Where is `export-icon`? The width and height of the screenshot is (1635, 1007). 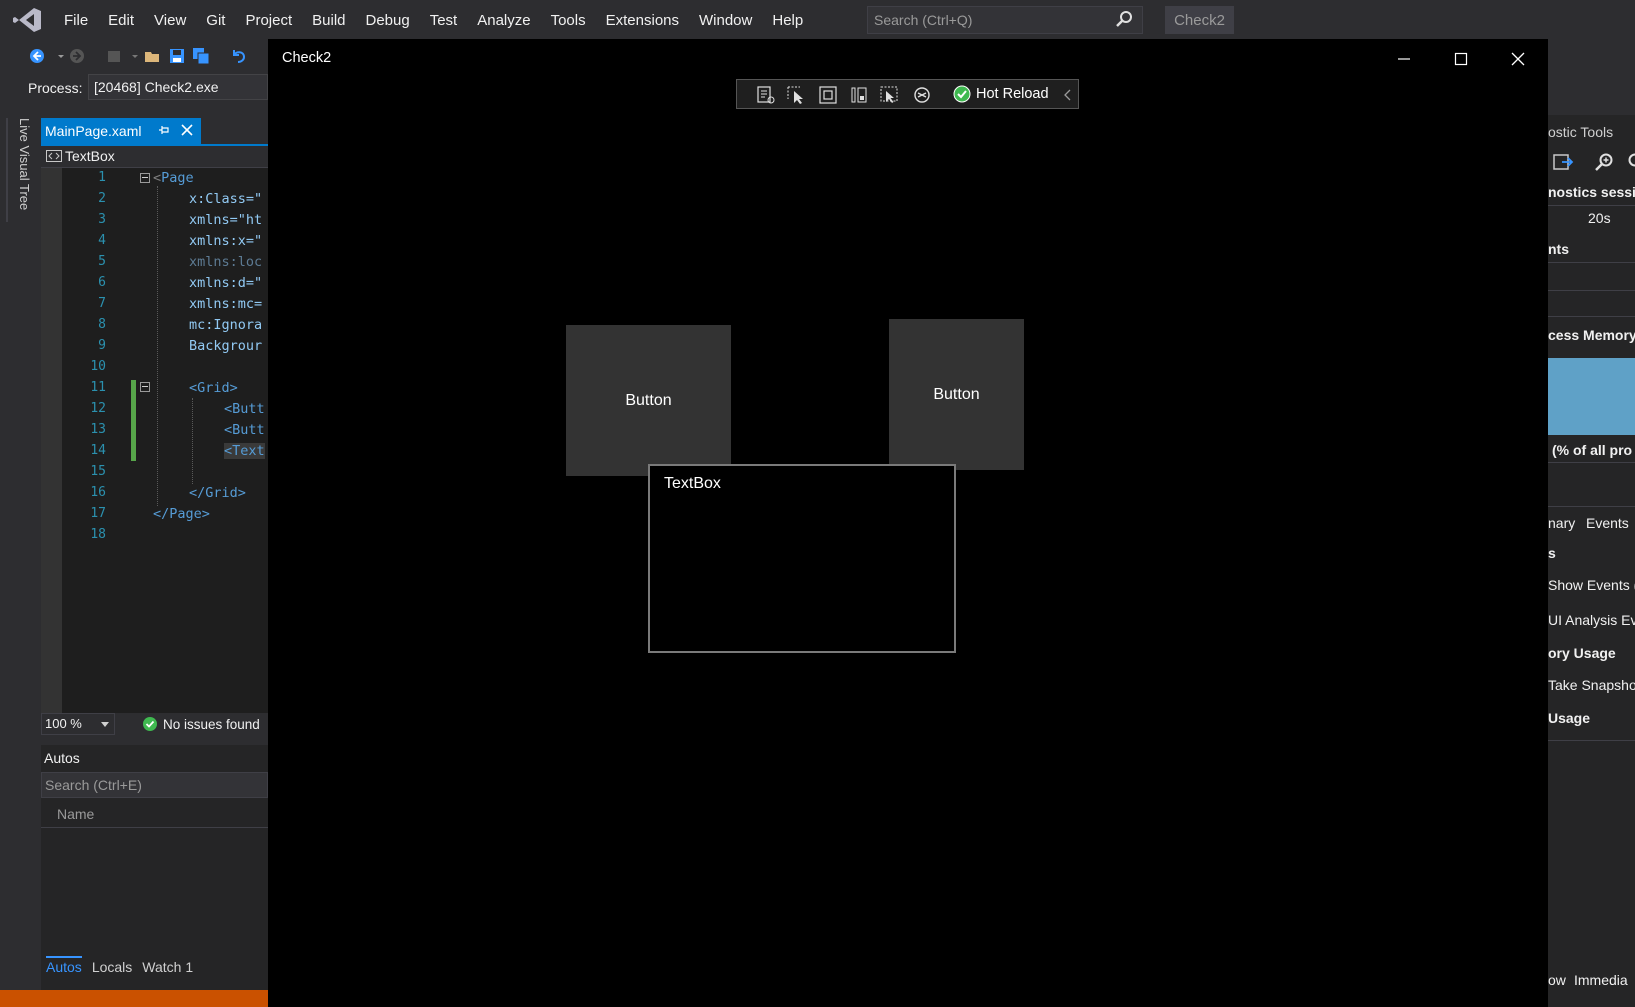
export-icon is located at coordinates (1563, 162).